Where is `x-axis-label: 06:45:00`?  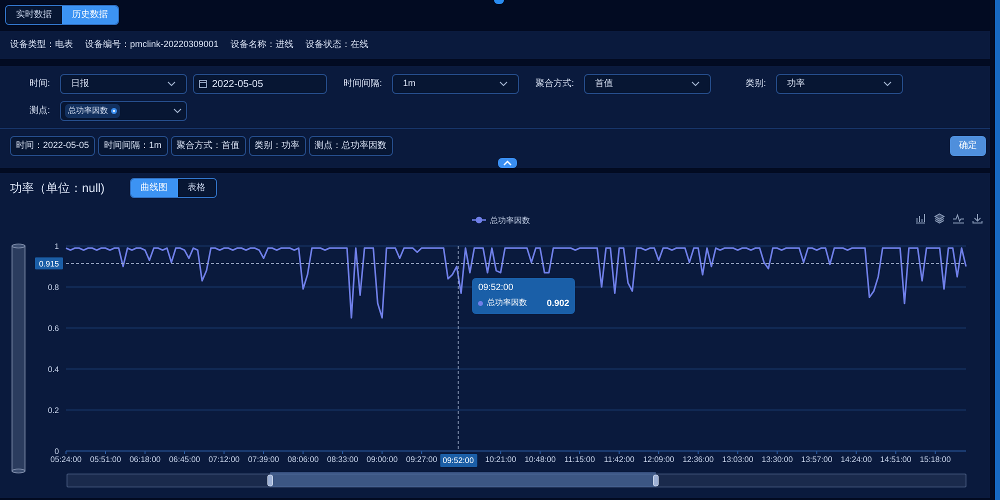 x-axis-label: 06:45:00 is located at coordinates (184, 459).